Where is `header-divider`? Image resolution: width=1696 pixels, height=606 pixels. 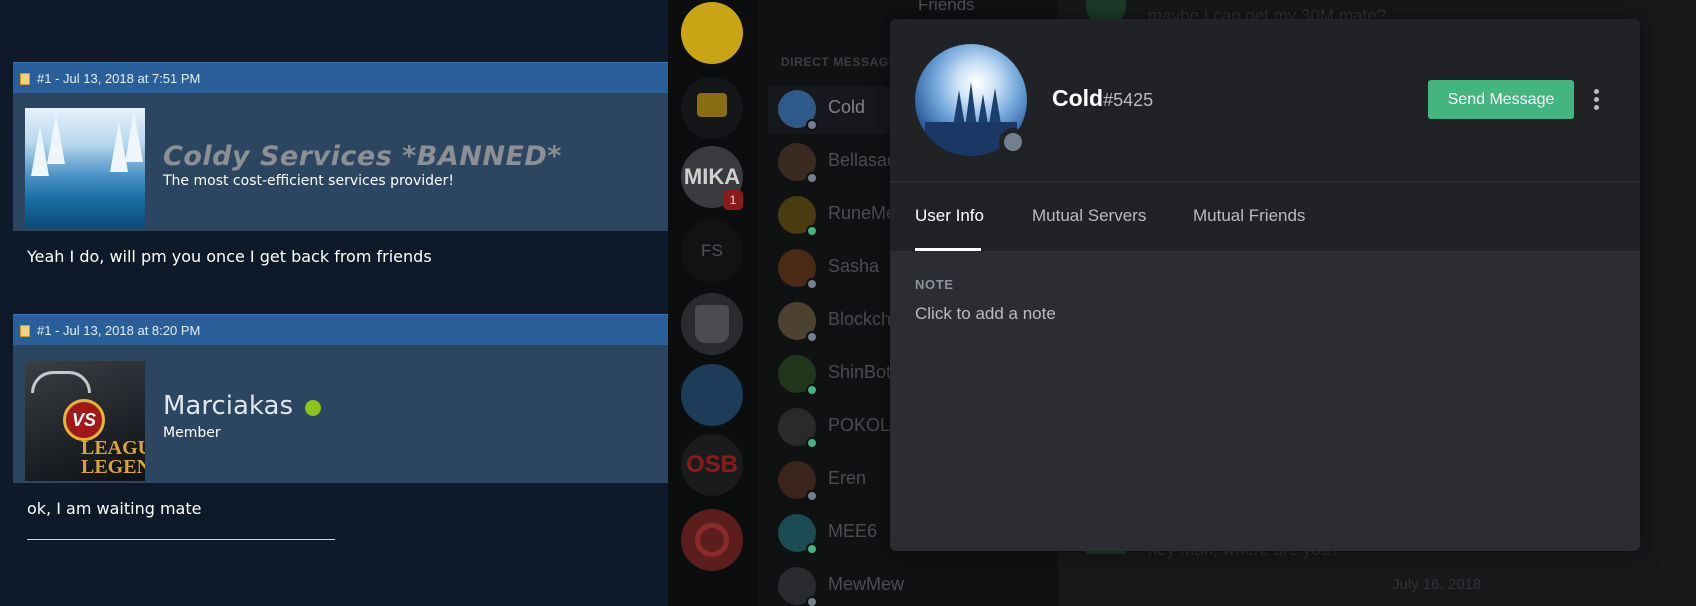
header-divider is located at coordinates (1265, 181).